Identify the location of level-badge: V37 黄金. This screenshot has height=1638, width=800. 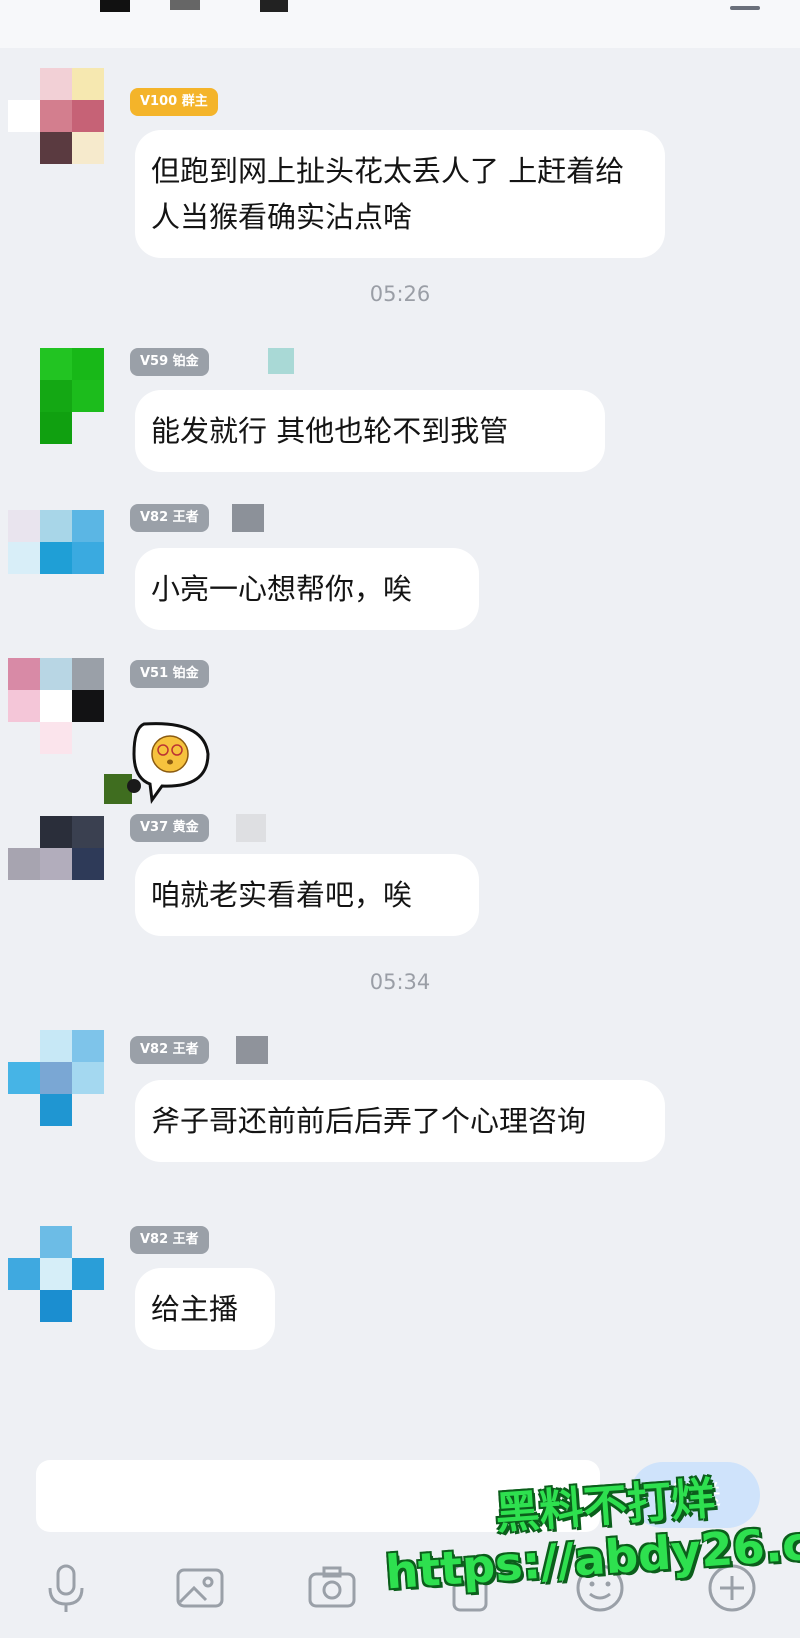
(169, 828).